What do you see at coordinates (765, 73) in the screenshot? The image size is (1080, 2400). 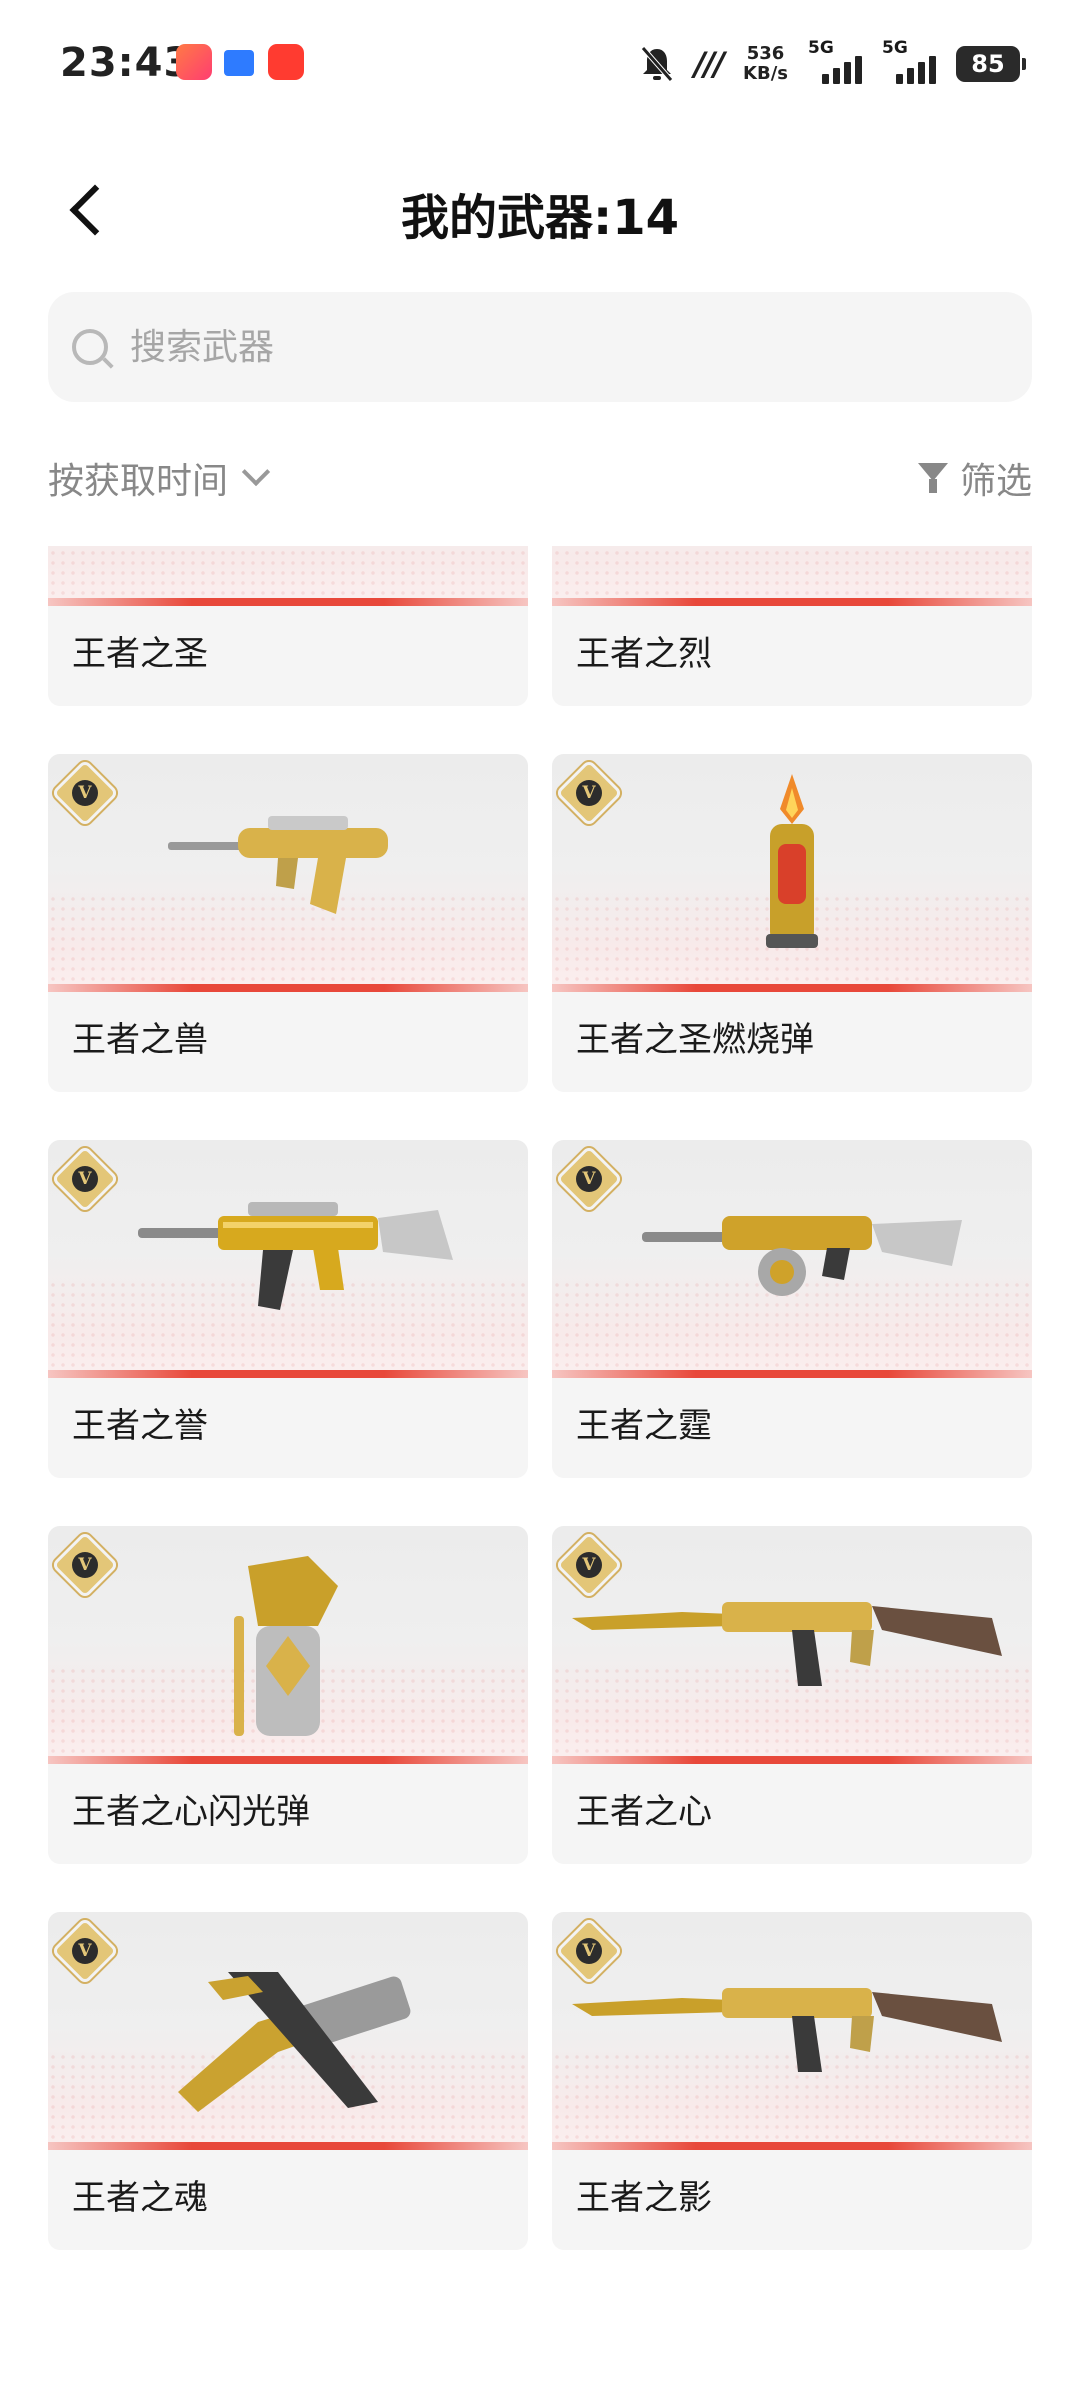 I see `network-speed-unit: KB/s` at bounding box center [765, 73].